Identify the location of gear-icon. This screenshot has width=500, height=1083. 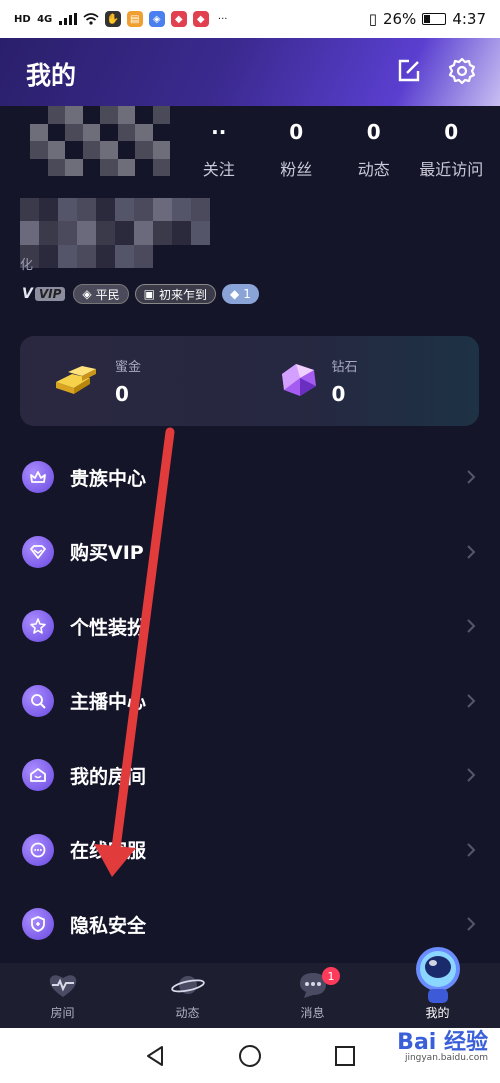
(462, 71).